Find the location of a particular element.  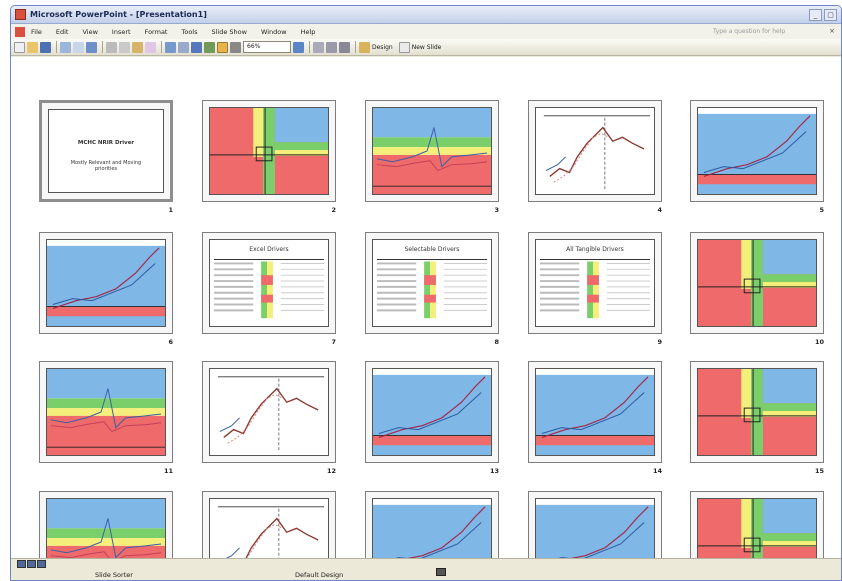

slide-canvas: Excel Drivers is located at coordinates (269, 283).